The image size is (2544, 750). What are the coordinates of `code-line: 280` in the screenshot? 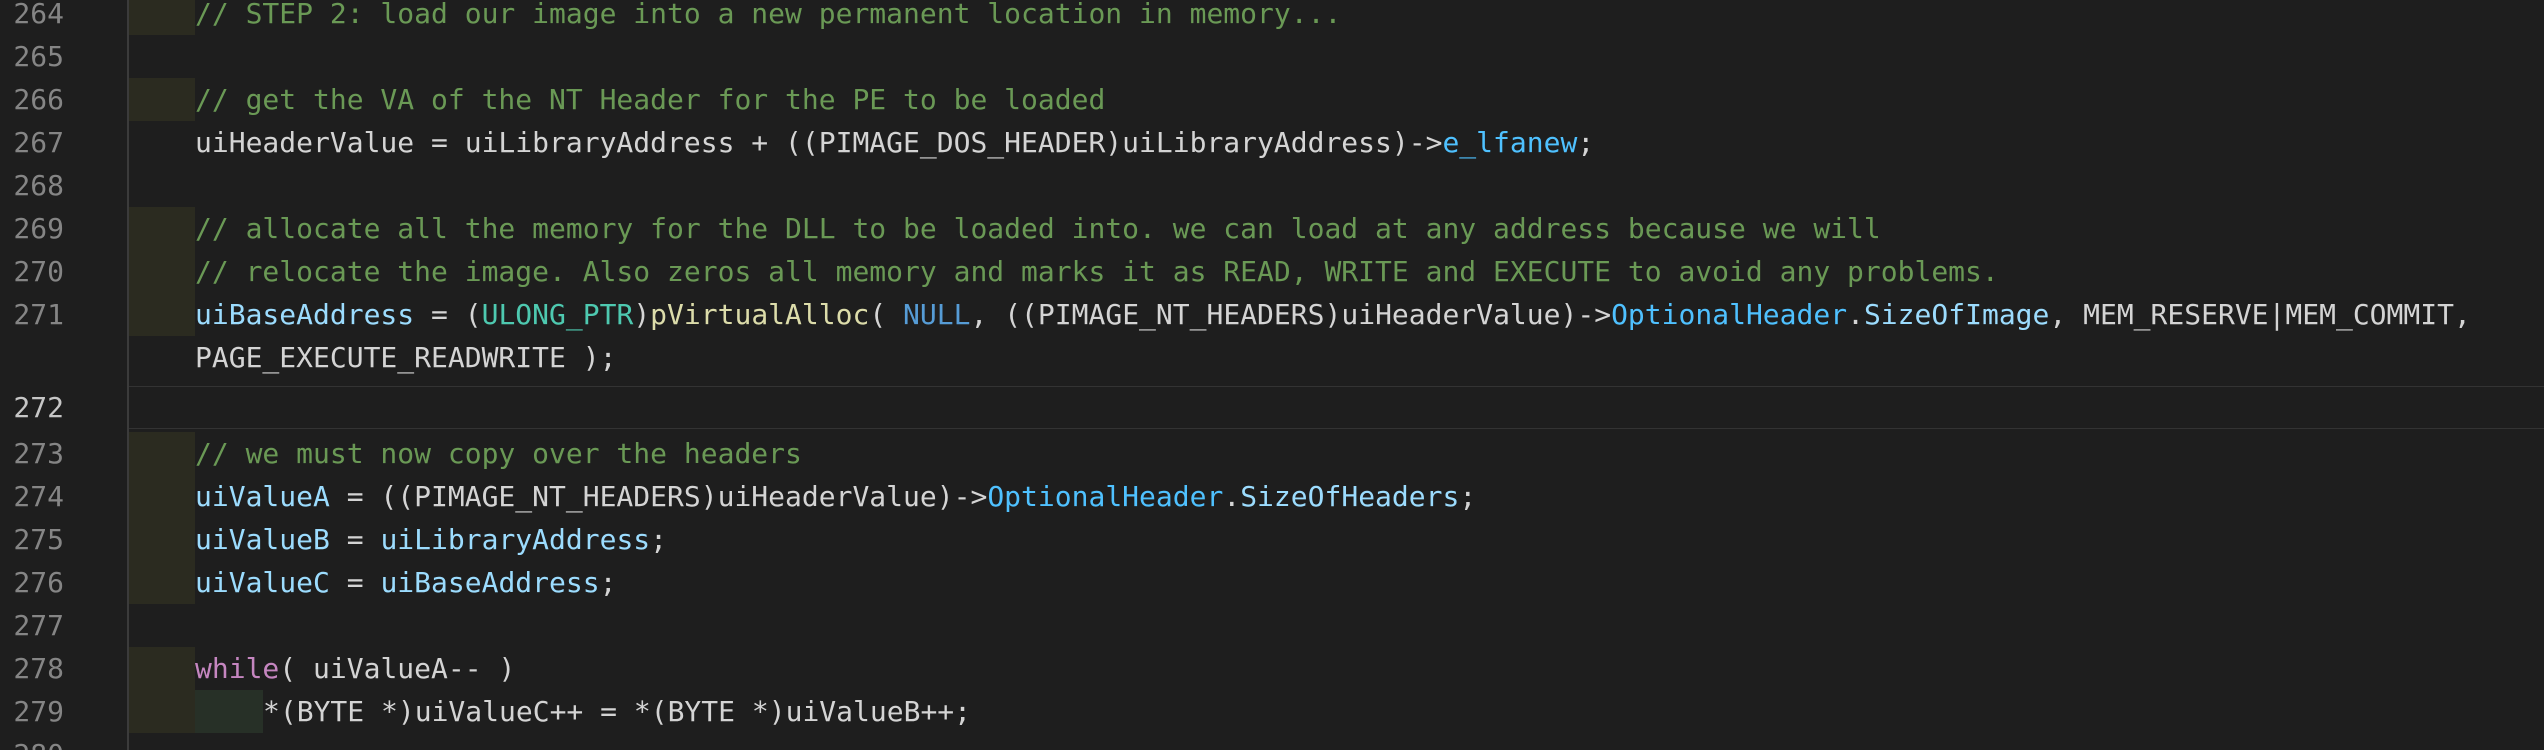 It's located at (1272, 741).